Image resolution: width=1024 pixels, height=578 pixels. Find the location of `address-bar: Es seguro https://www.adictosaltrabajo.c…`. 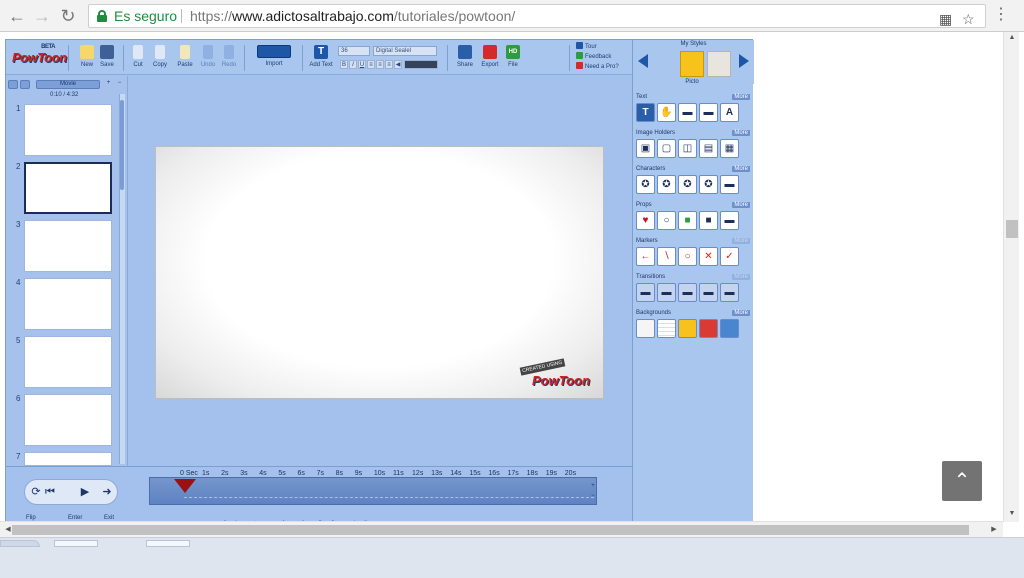

address-bar: Es seguro https://www.adictosaltrabajo.c… is located at coordinates (537, 16).